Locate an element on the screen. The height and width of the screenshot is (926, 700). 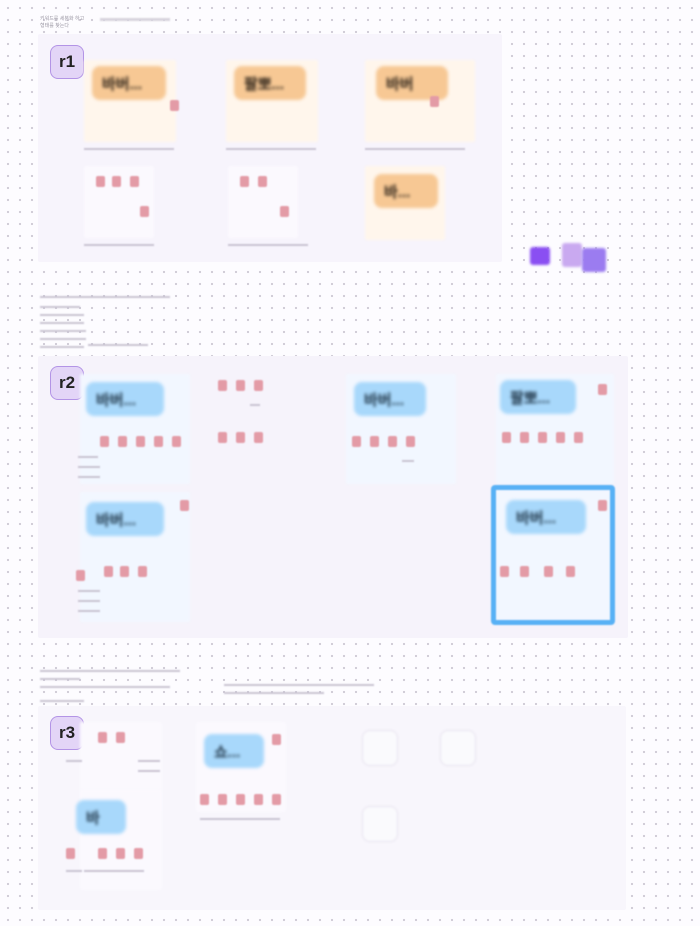
sticky-note: 바버 is located at coordinates (412, 83).